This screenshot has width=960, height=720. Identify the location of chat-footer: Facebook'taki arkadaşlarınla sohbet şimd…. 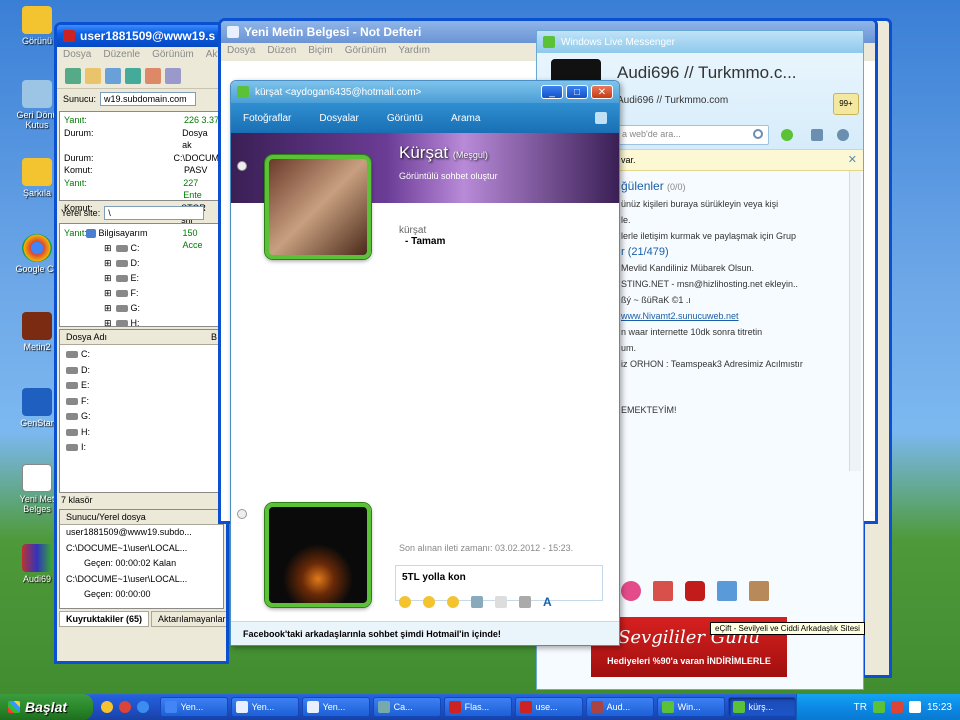
(425, 633).